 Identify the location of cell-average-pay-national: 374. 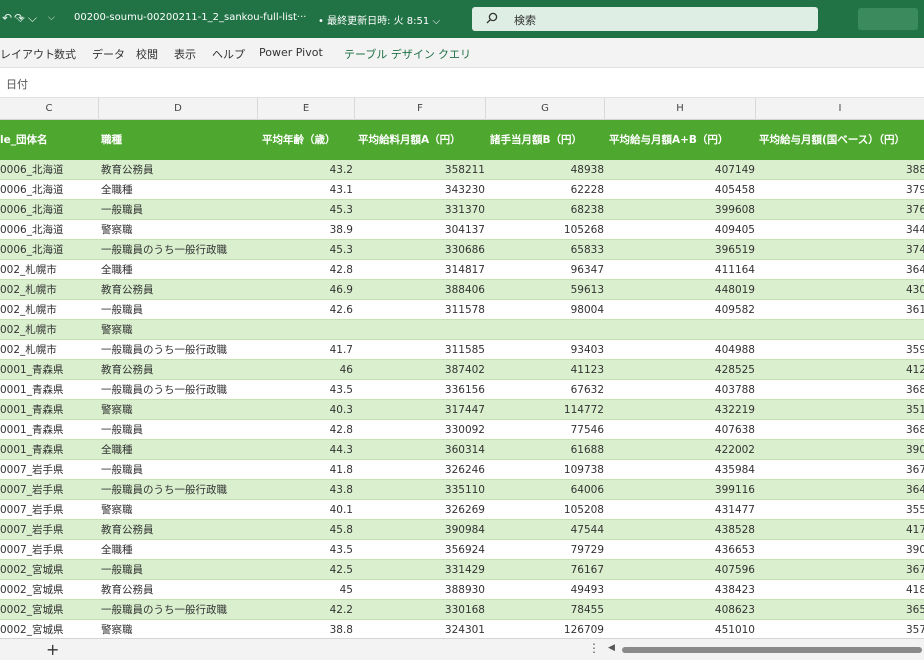
(840, 250).